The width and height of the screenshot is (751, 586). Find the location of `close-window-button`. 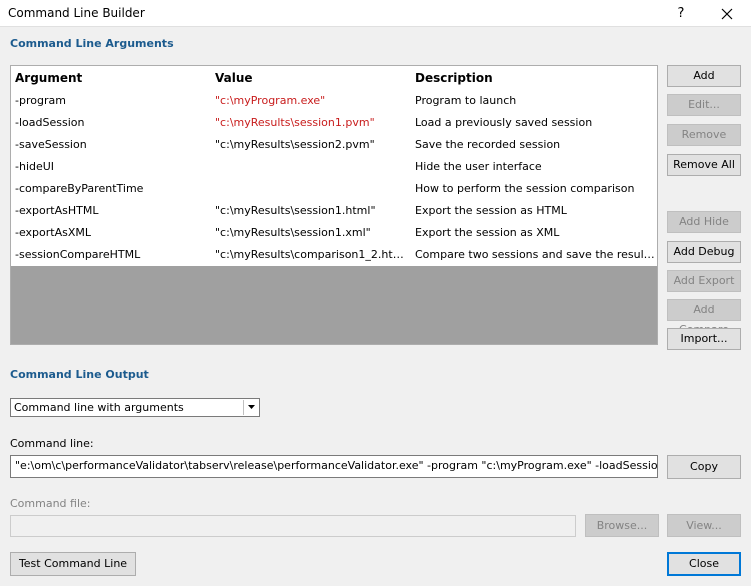

close-window-button is located at coordinates (727, 14).